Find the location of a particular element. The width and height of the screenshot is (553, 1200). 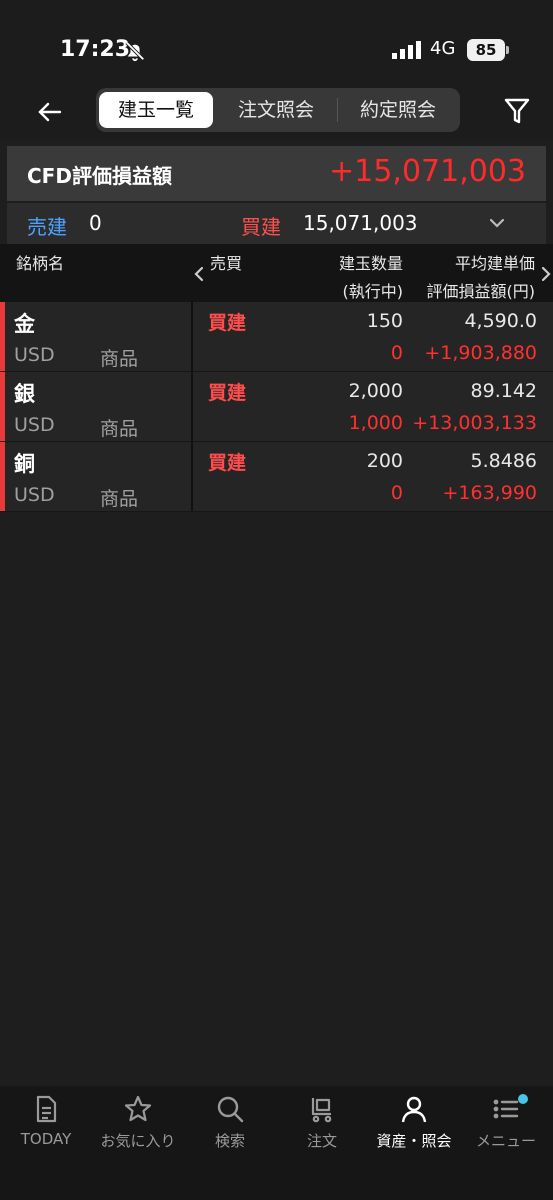

unrealized-pl: +1,903,880 is located at coordinates (480, 353).